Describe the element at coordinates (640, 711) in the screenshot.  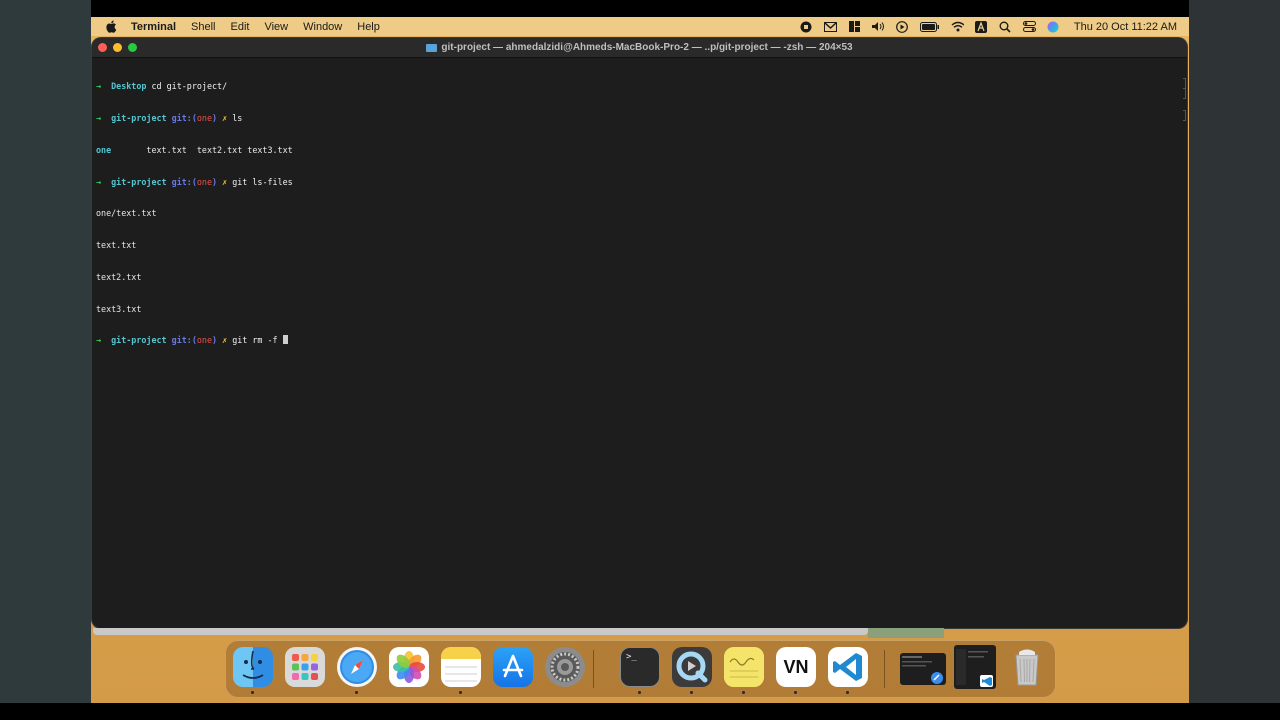
I see `letterbox-bottom` at that location.